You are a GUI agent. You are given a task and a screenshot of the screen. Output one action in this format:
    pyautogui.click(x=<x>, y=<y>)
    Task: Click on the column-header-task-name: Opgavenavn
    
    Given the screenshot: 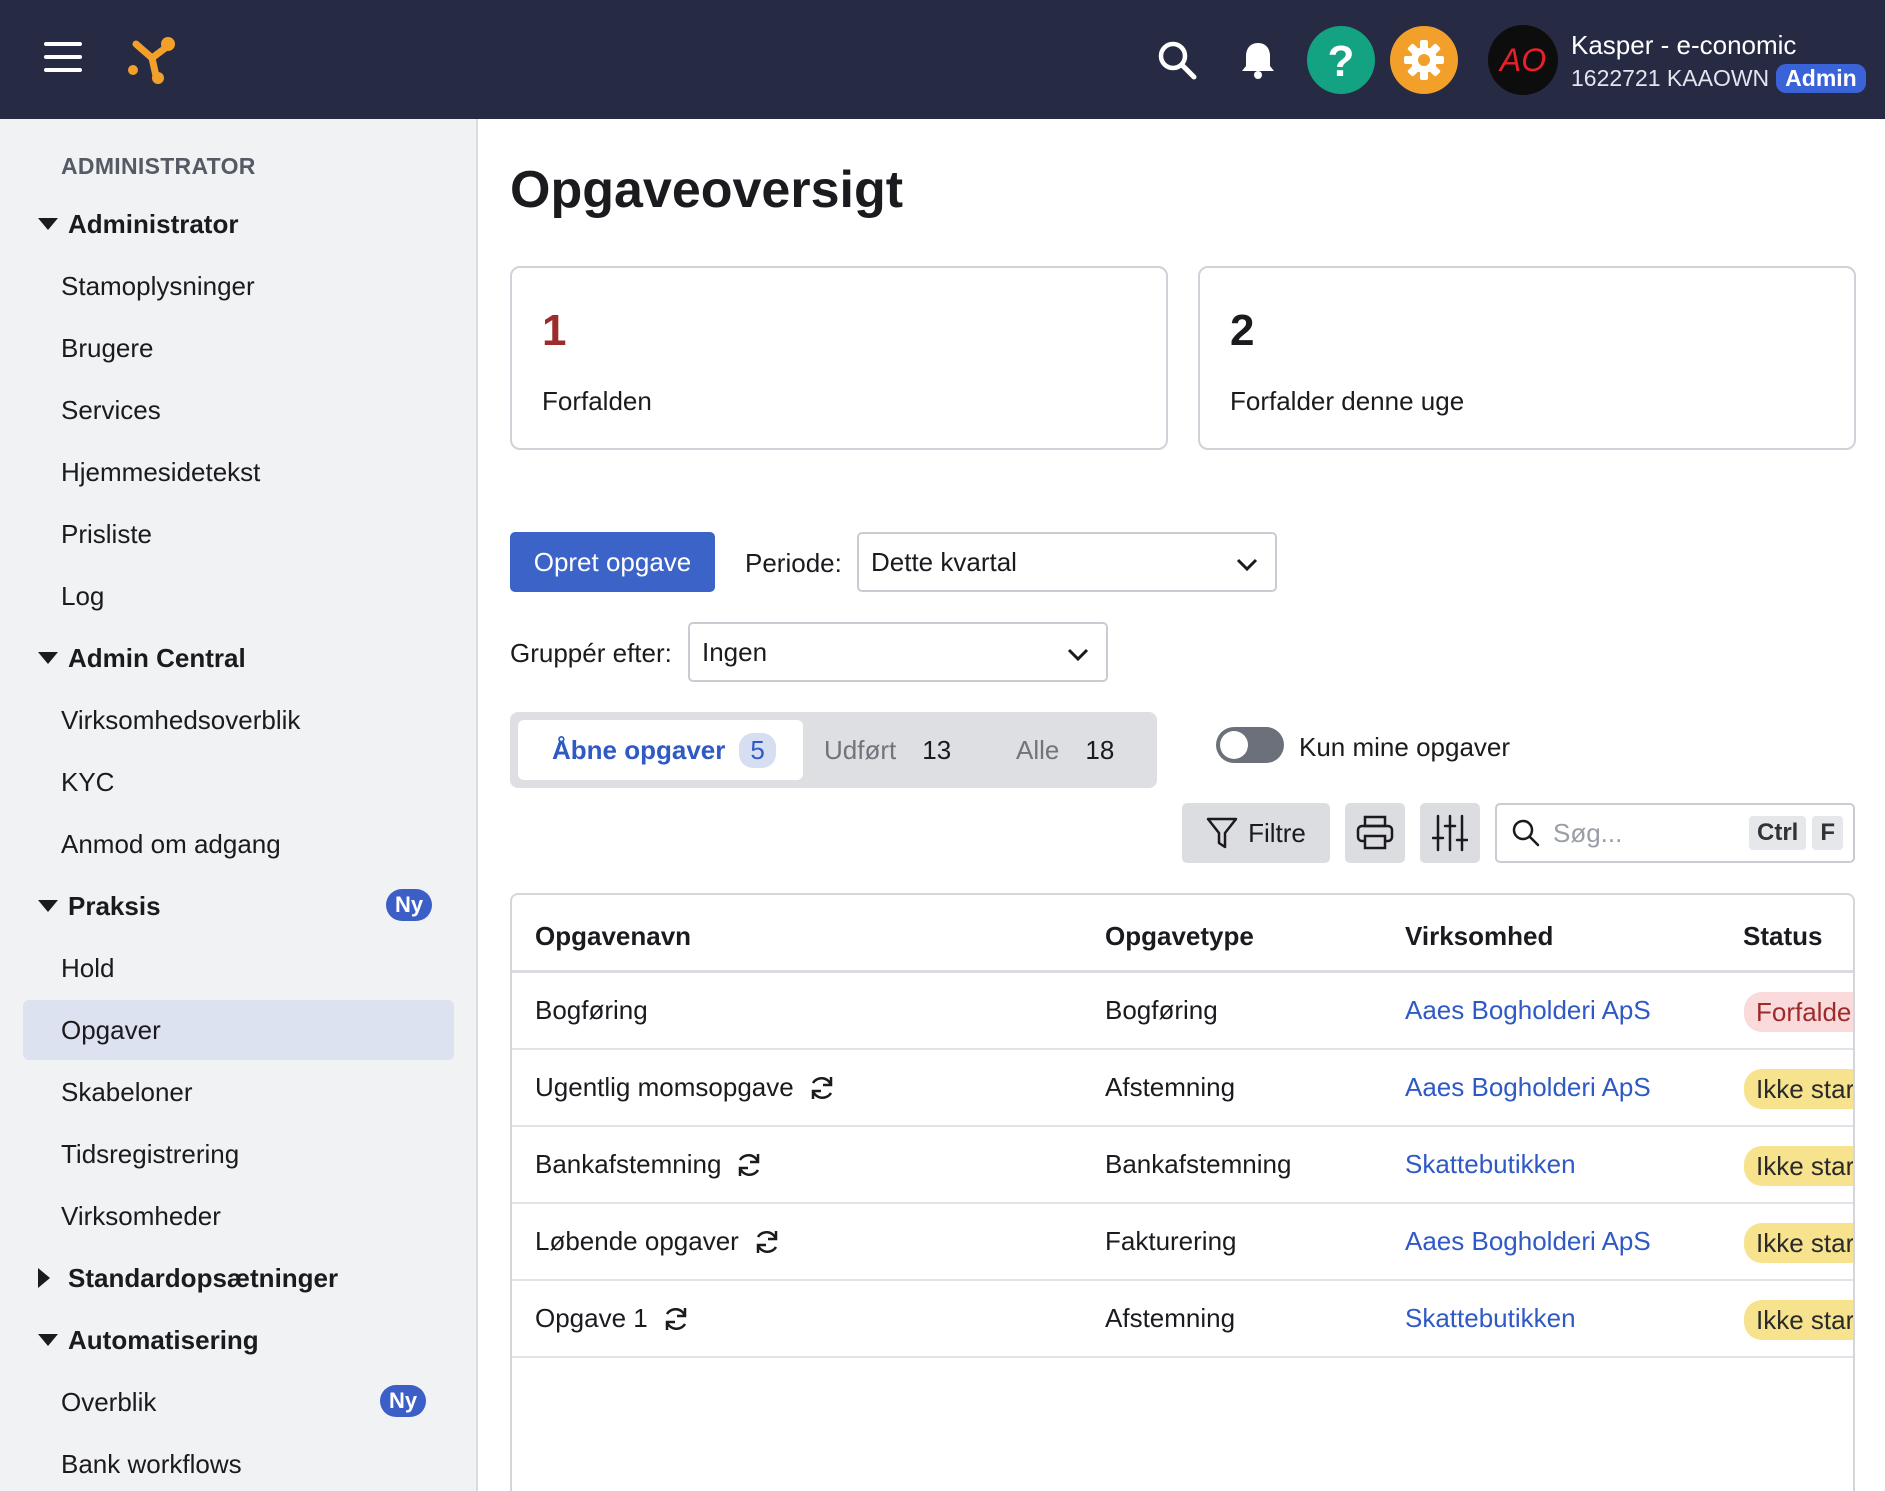 What is the action you would take?
    pyautogui.click(x=613, y=936)
    